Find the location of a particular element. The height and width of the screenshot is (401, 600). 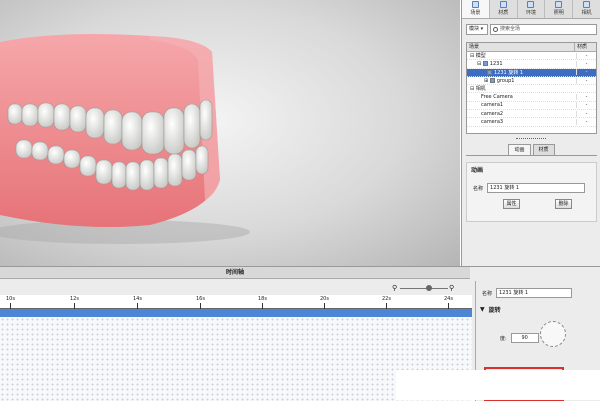

zoom-out-icon: ⚲ is located at coordinates (394, 288).